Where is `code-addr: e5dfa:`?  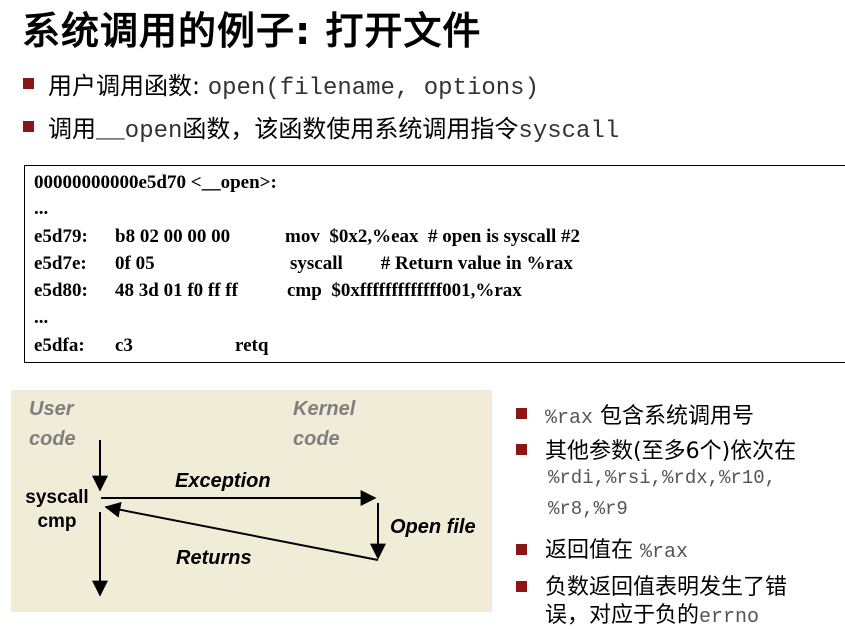
code-addr: e5dfa: is located at coordinates (59, 345).